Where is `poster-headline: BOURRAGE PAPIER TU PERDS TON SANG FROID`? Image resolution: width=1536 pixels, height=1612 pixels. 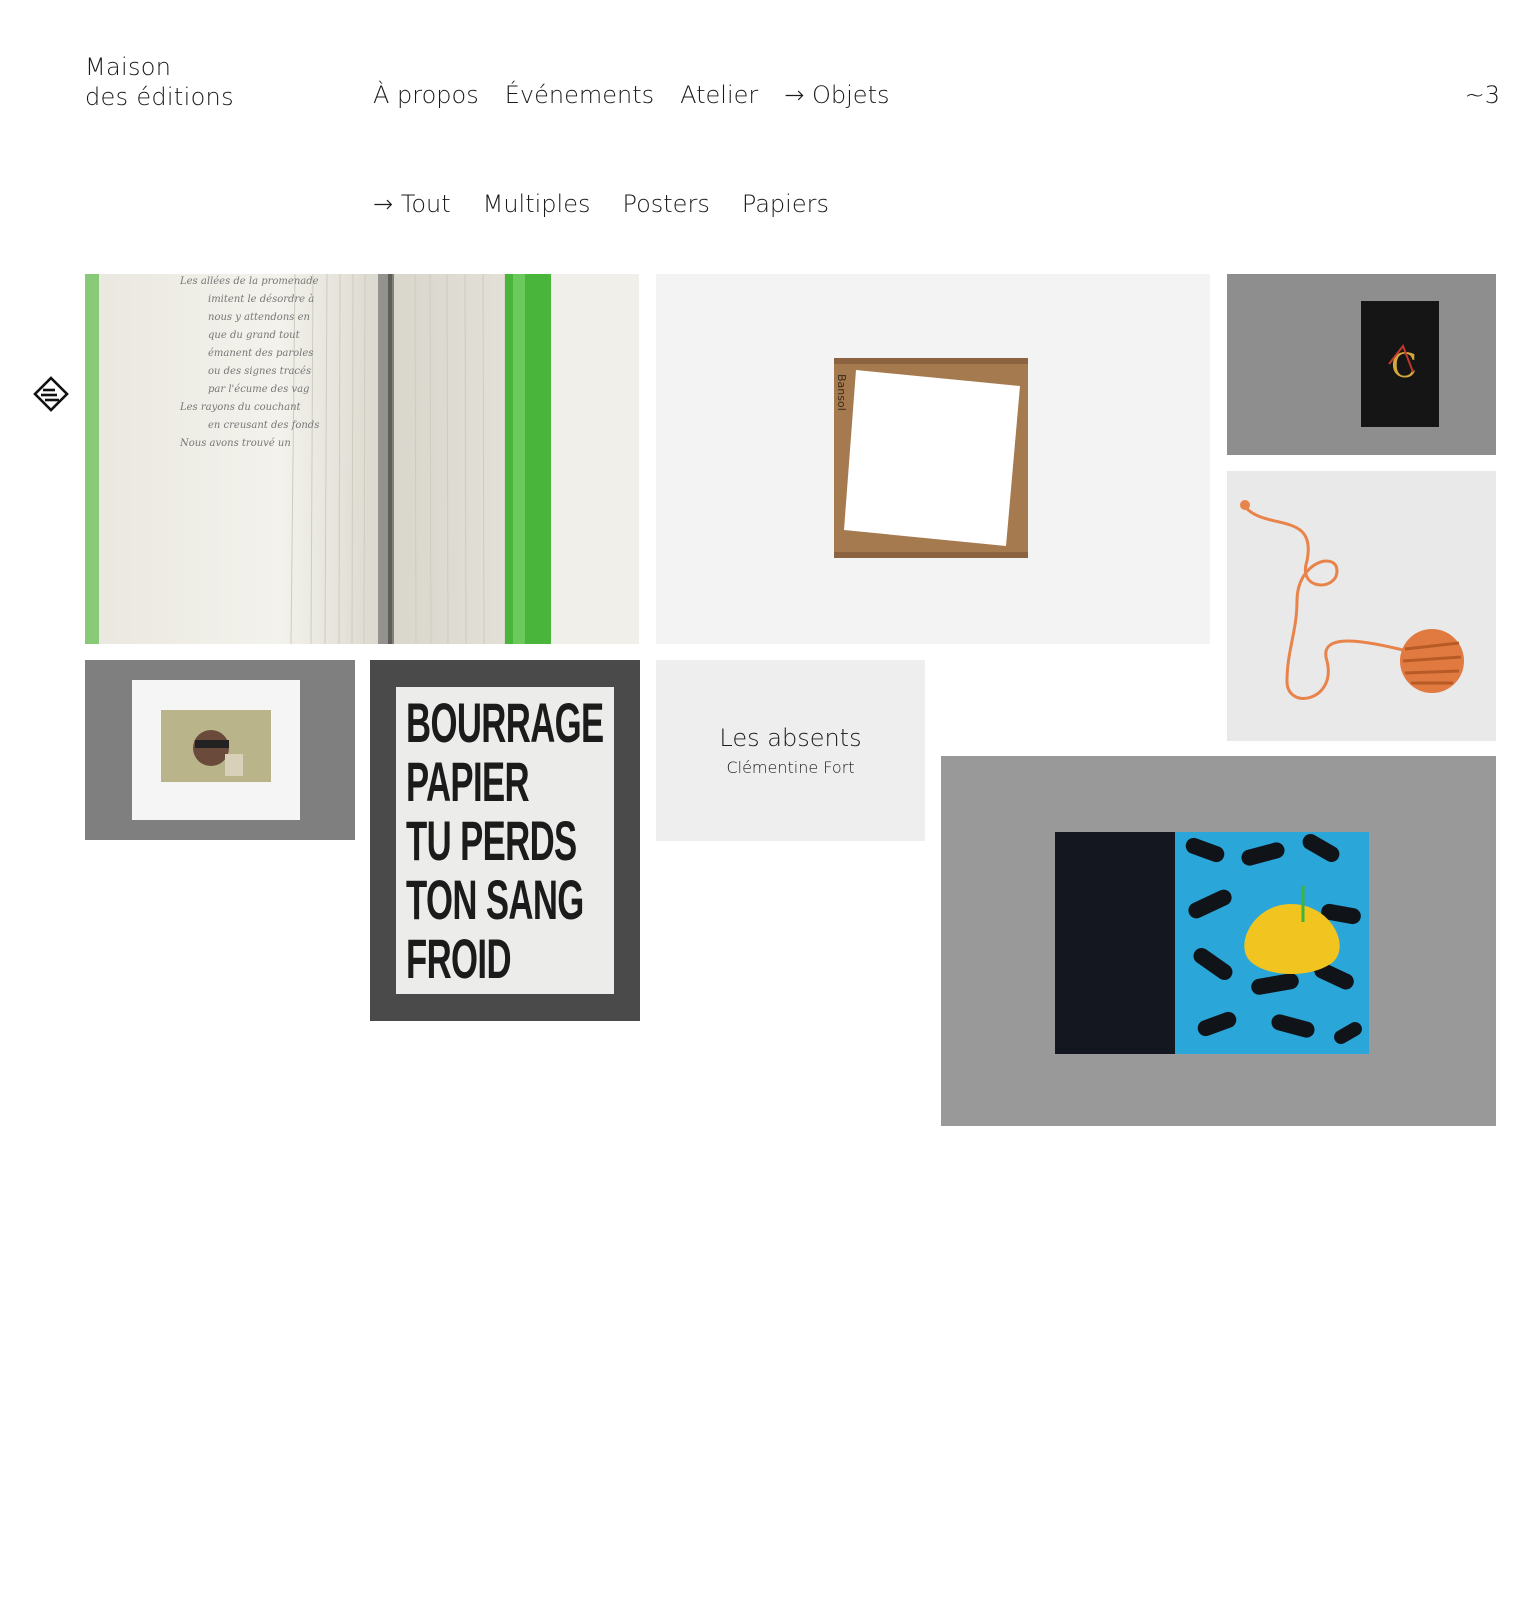
poster-headline: BOURRAGE PAPIER TU PERDS TON SANG FROID is located at coordinates (505, 840).